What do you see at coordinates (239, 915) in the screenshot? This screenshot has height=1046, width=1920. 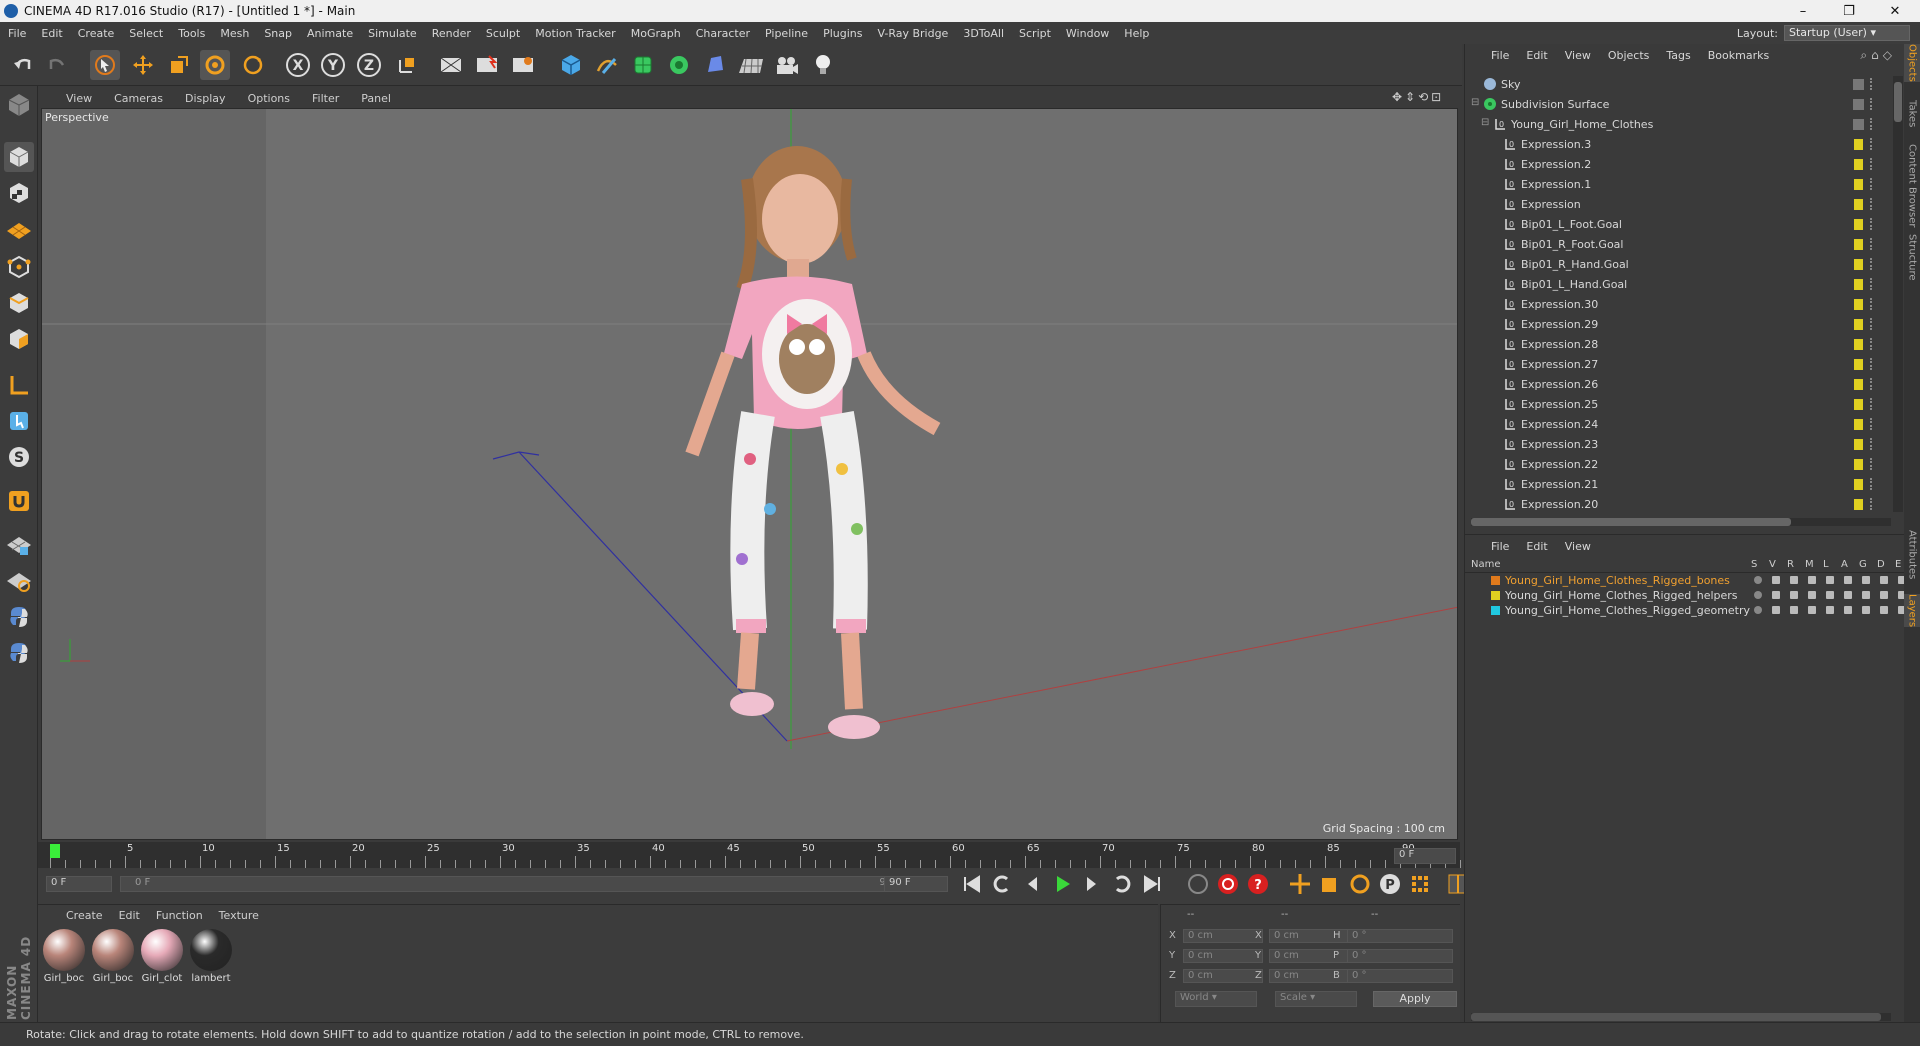 I see `material-menu-texture: Texture` at bounding box center [239, 915].